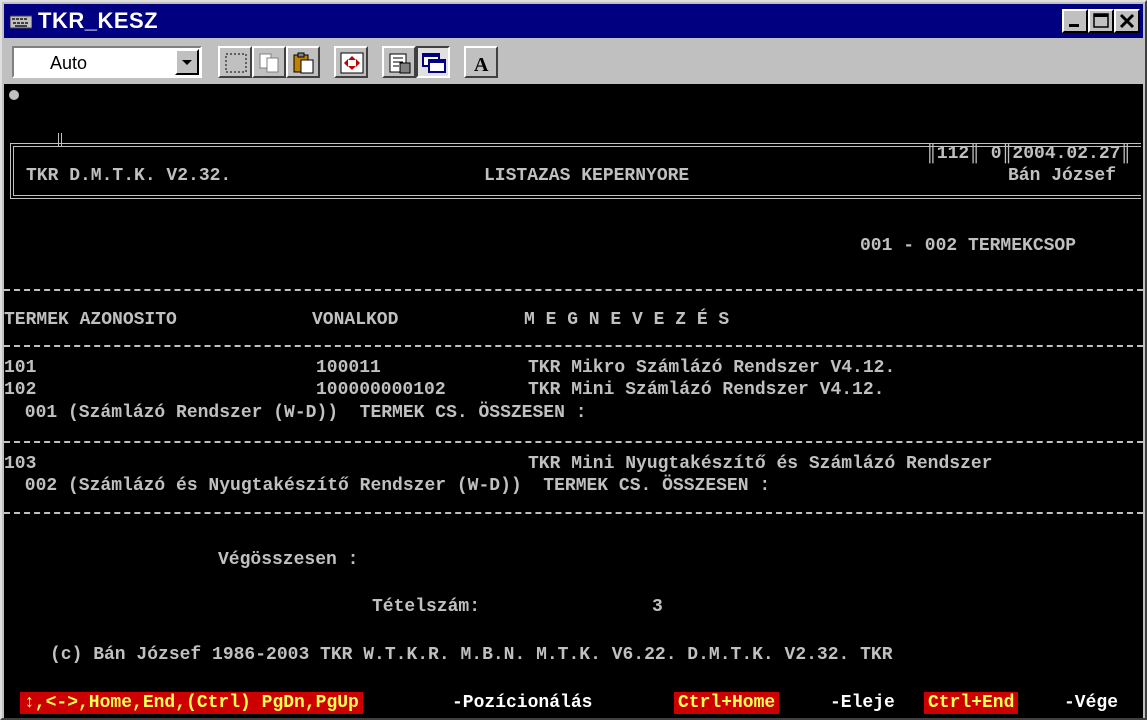 The height and width of the screenshot is (720, 1147). Describe the element at coordinates (573, 61) in the screenshot. I see `toolbar: Auto A` at that location.